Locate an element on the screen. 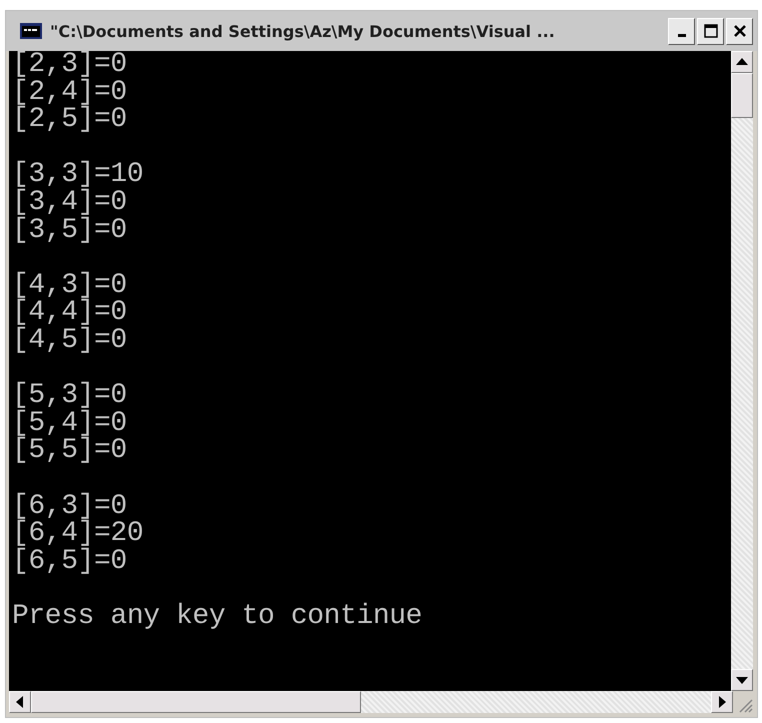 The width and height of the screenshot is (762, 723). console-prompt: Press any key to continue is located at coordinates (217, 616).